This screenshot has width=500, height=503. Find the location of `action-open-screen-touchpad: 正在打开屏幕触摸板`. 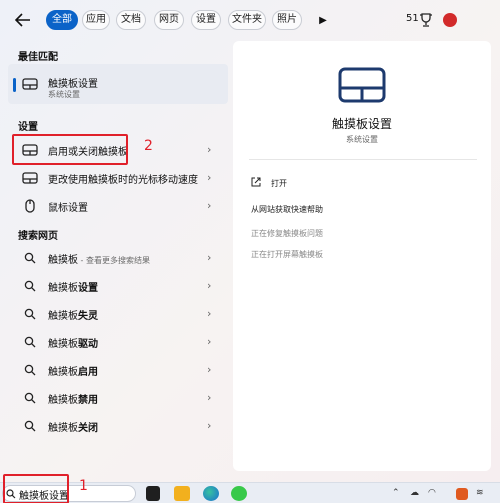

action-open-screen-touchpad: 正在打开屏幕触摸板 is located at coordinates (287, 254).